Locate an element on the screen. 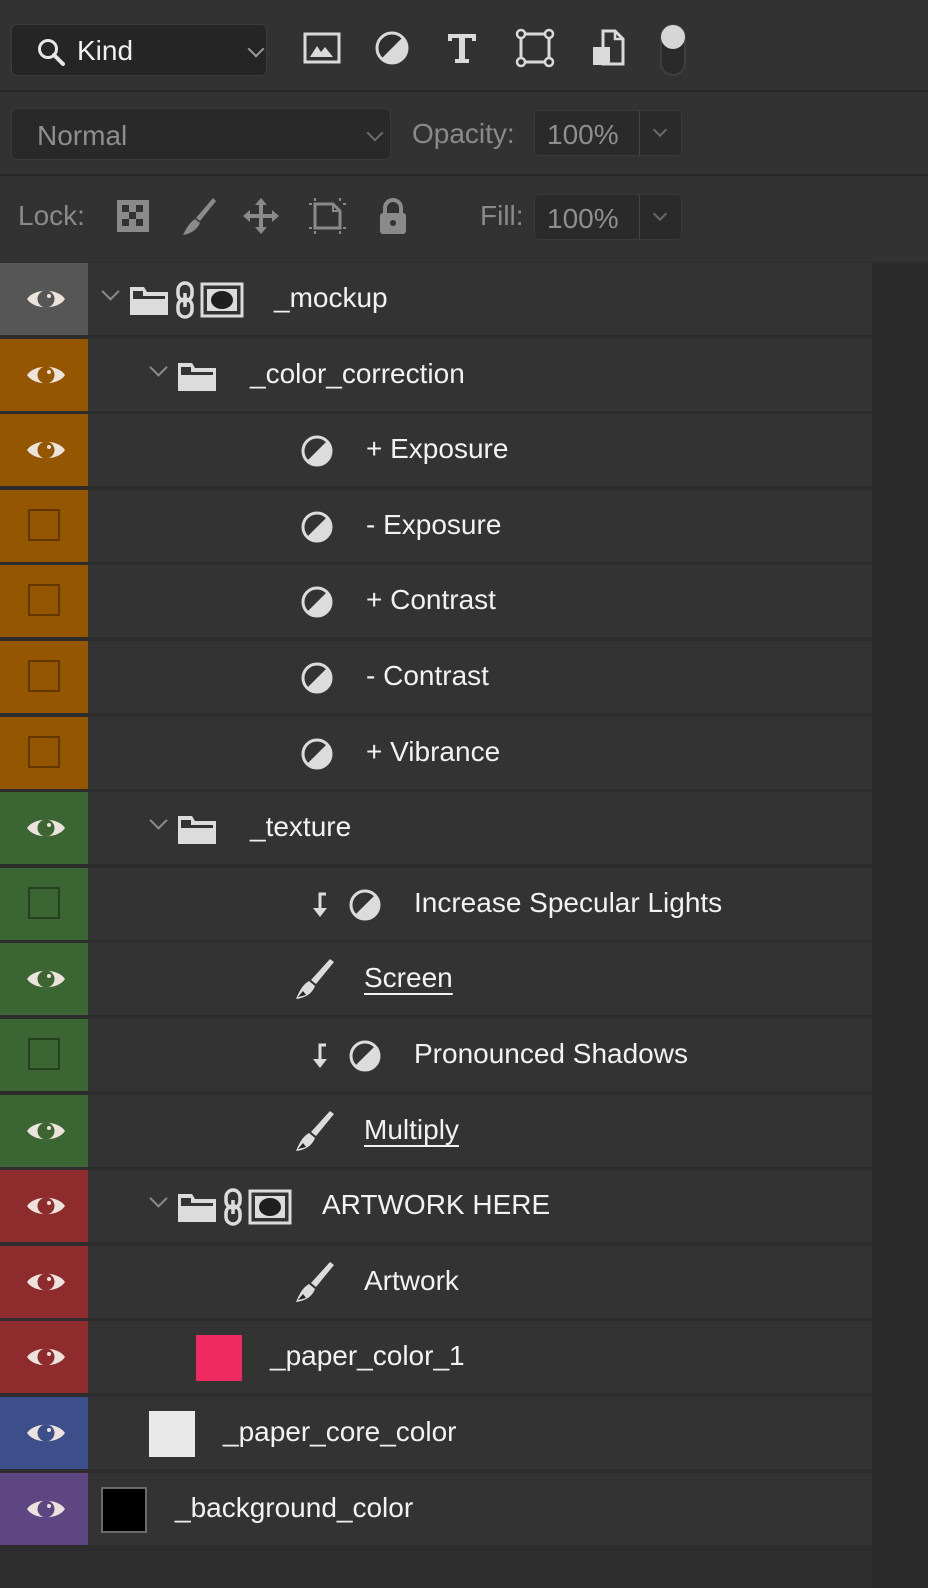  layer-row: - Exposure is located at coordinates (436, 526).